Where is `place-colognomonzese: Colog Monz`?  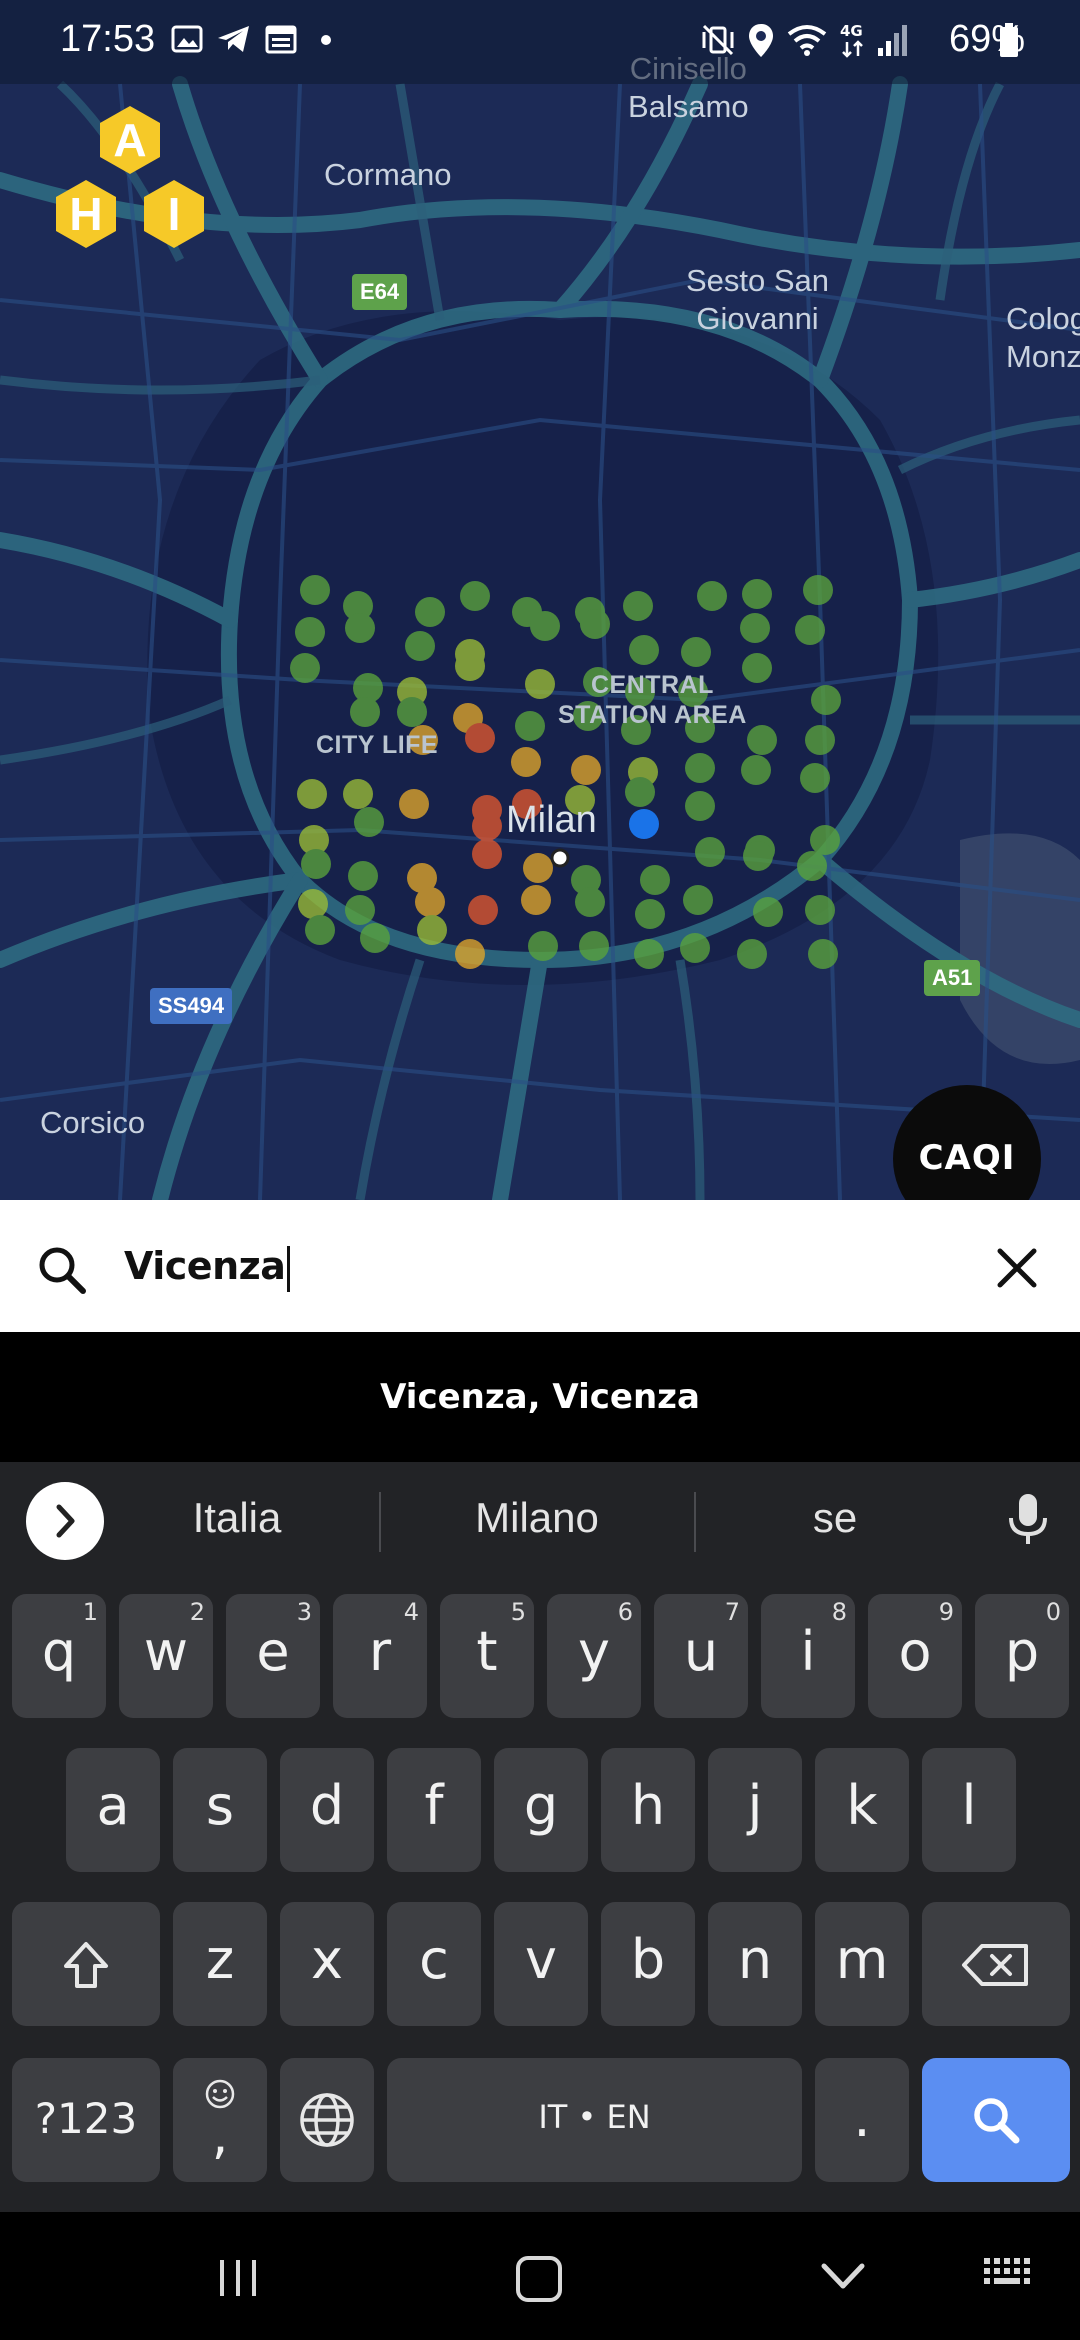
place-colognomonzese: Colog Monz is located at coordinates (1043, 337).